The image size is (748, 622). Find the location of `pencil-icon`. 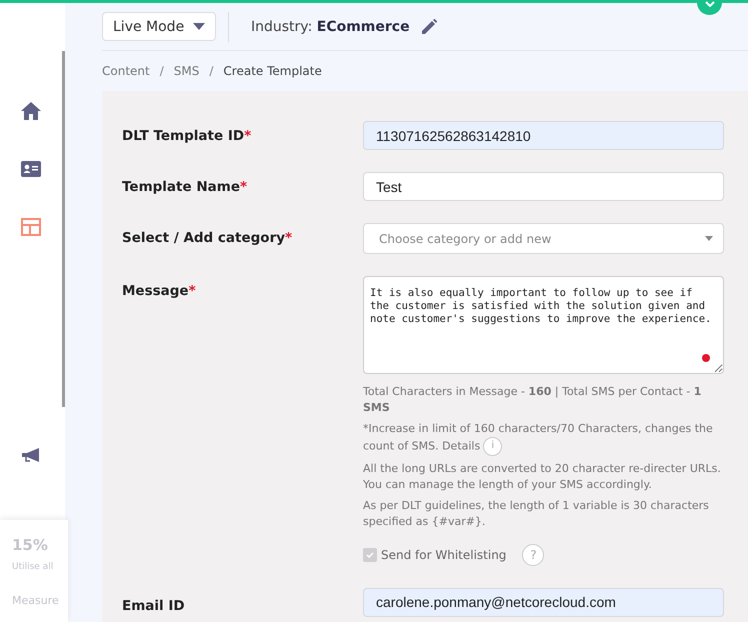

pencil-icon is located at coordinates (429, 26).